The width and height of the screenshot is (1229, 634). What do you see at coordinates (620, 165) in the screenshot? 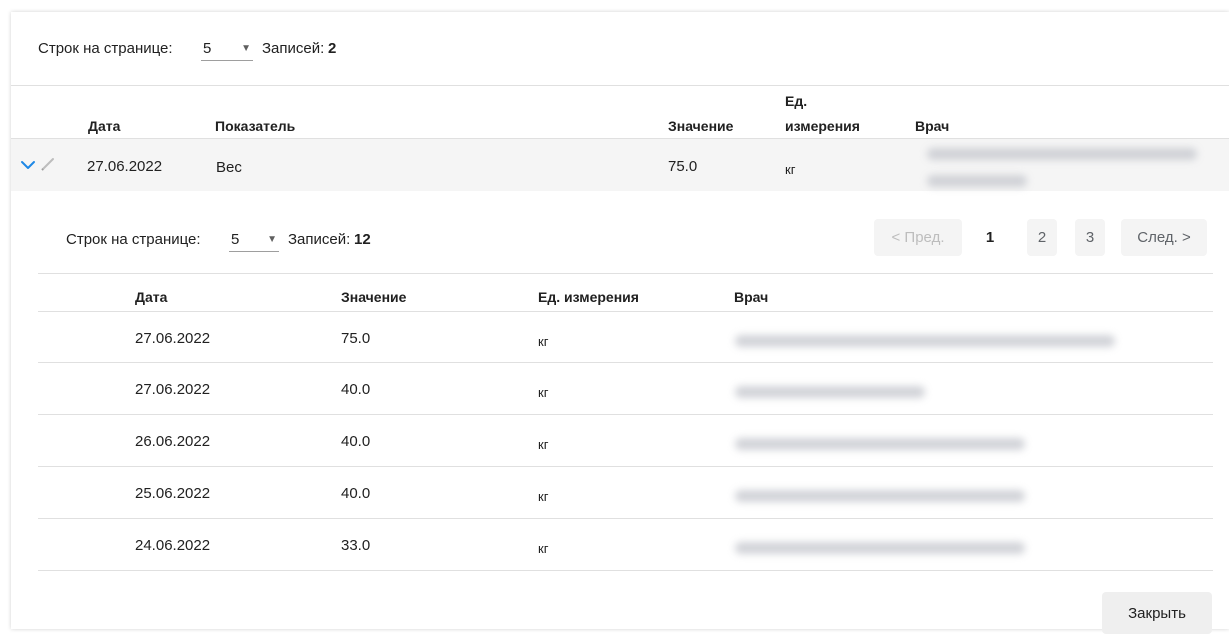
I see `expanded-row` at bounding box center [620, 165].